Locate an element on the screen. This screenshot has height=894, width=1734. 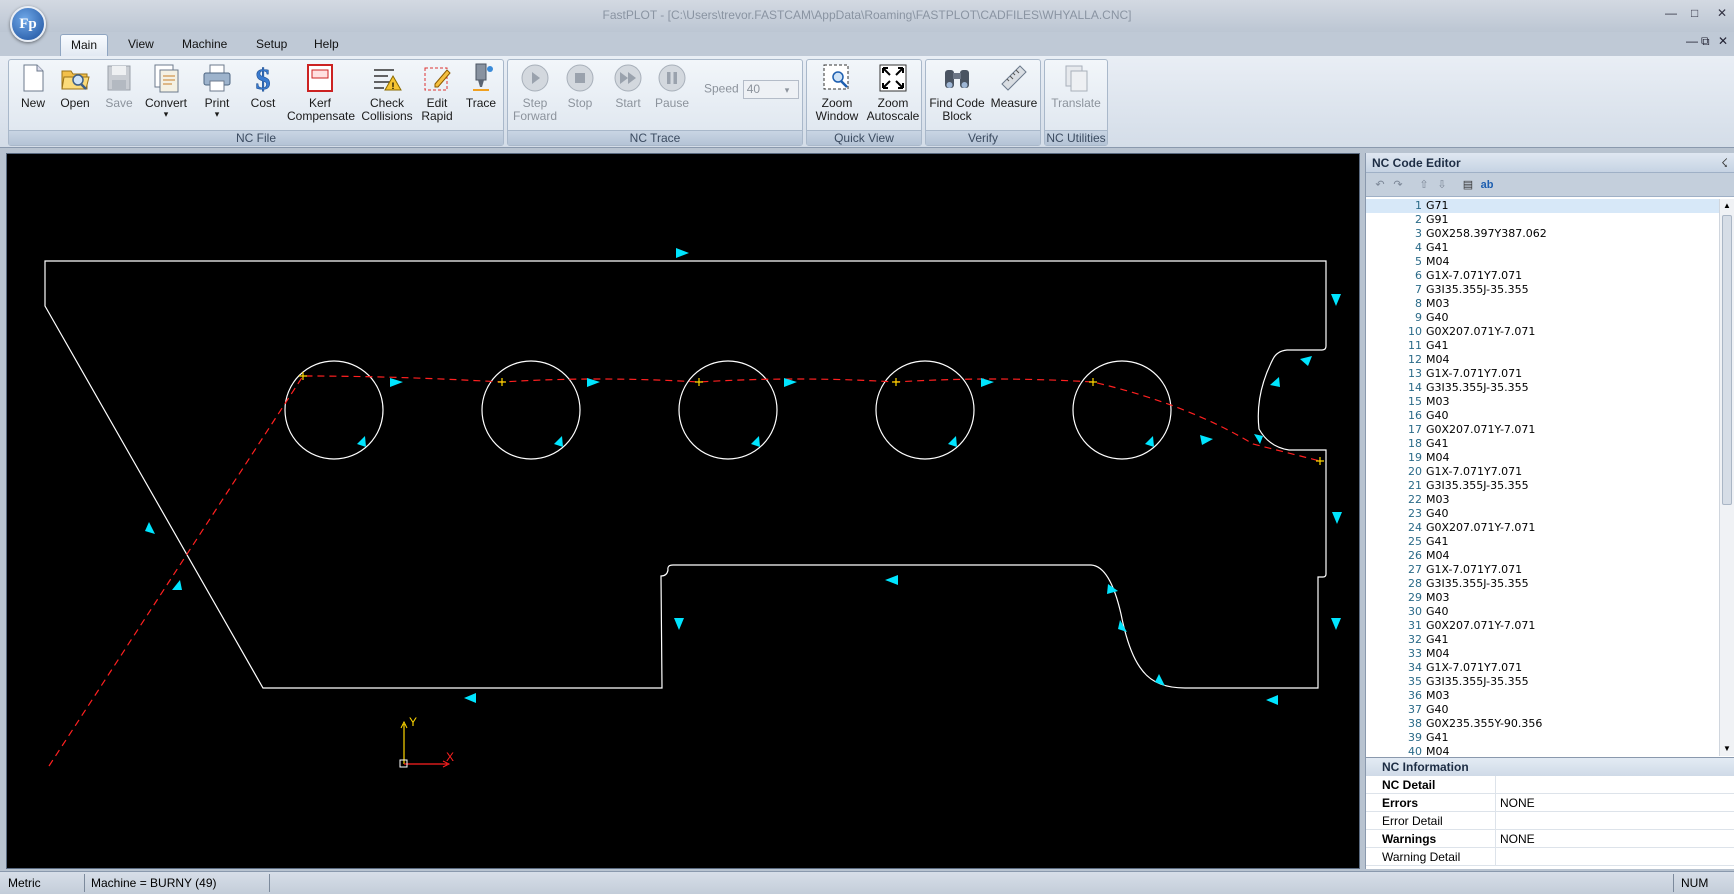
trace-button: Trace is located at coordinates (481, 86).